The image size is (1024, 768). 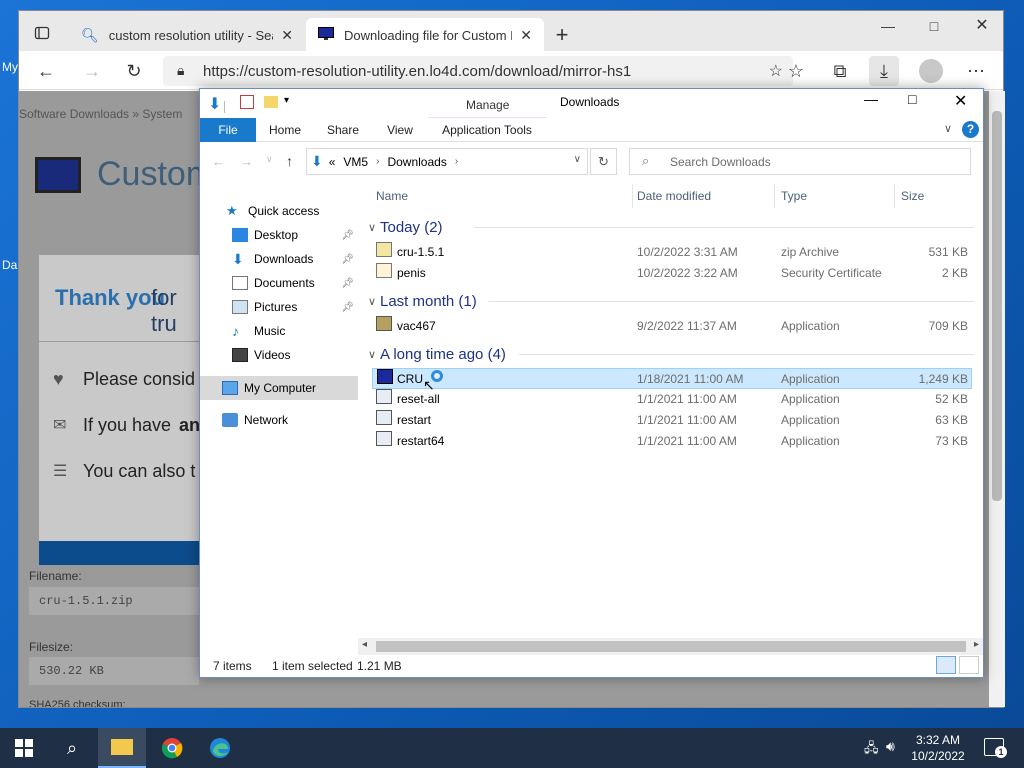 What do you see at coordinates (42, 35) in the screenshot?
I see `tab-actions-icon` at bounding box center [42, 35].